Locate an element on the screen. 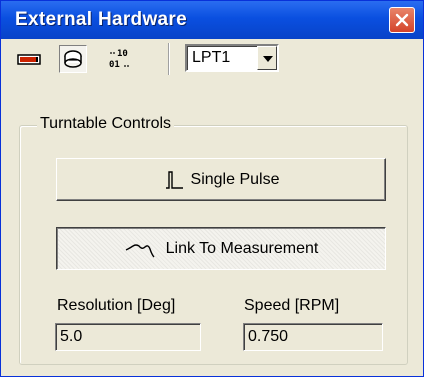  close-button is located at coordinates (402, 20).